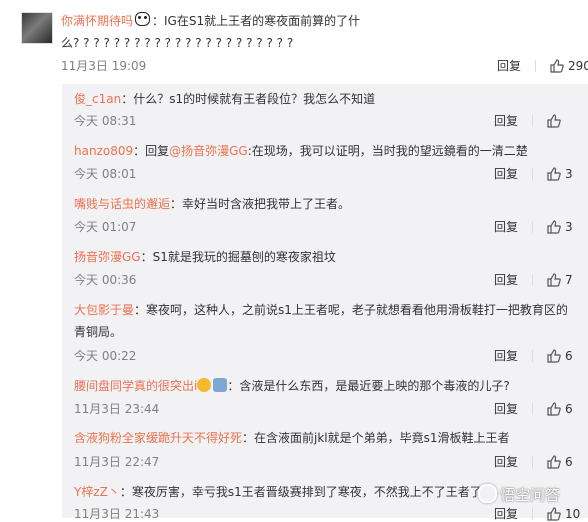  I want to click on reply-time: 11月3日 23:44, so click(117, 409).